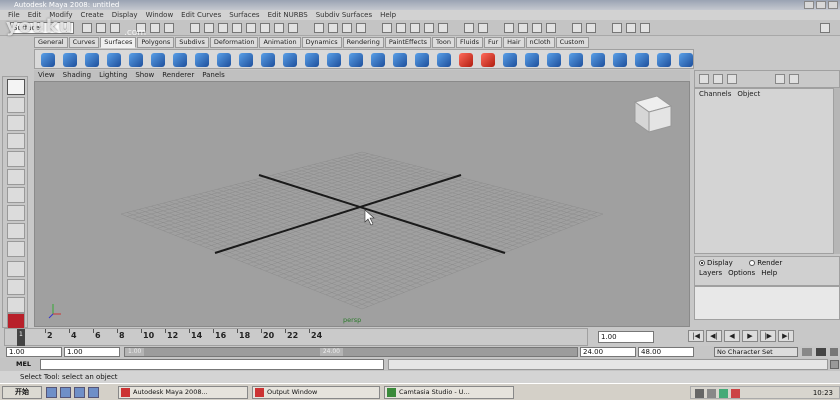  I want to click on snap-grid-icon, so click(319, 28).